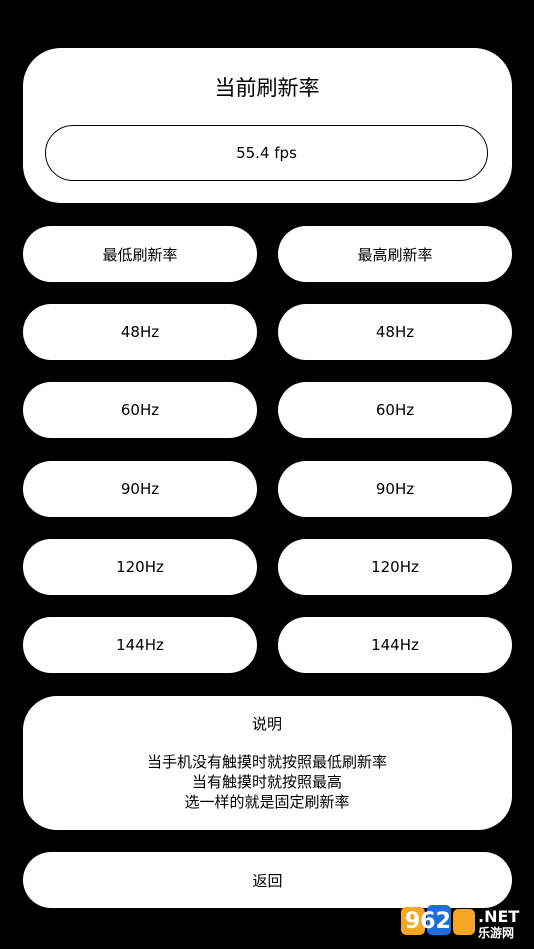  I want to click on max-rate-option-90hz: 90Hz, so click(395, 489).